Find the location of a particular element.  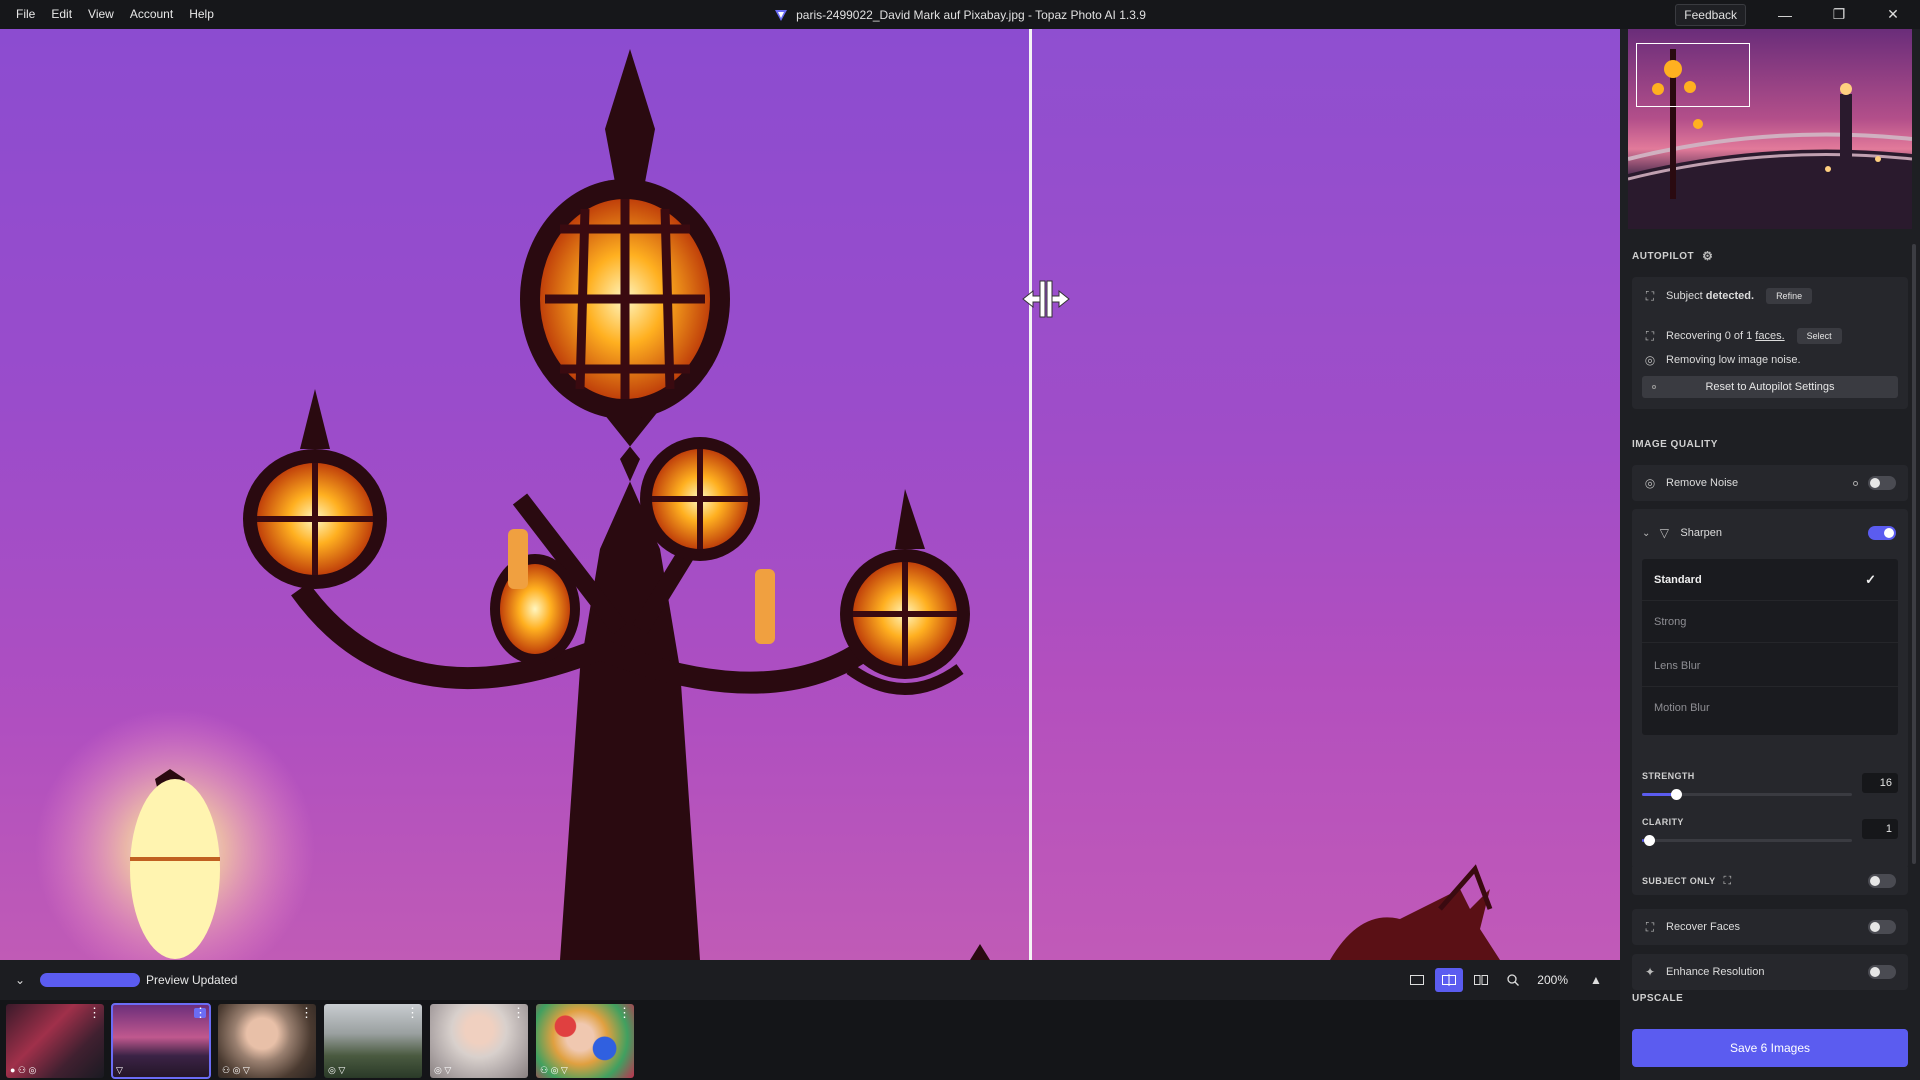

subject-select-icon: ⛶ is located at coordinates (1727, 881).